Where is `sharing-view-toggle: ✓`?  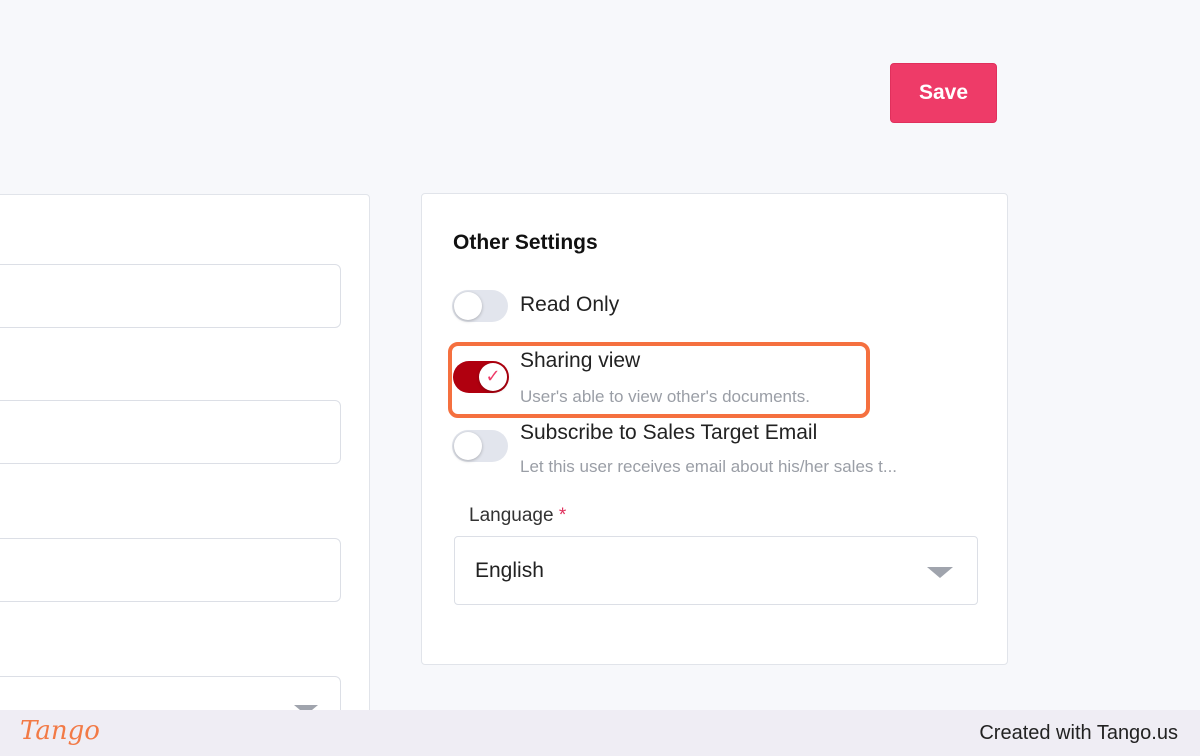
sharing-view-toggle: ✓ is located at coordinates (481, 377).